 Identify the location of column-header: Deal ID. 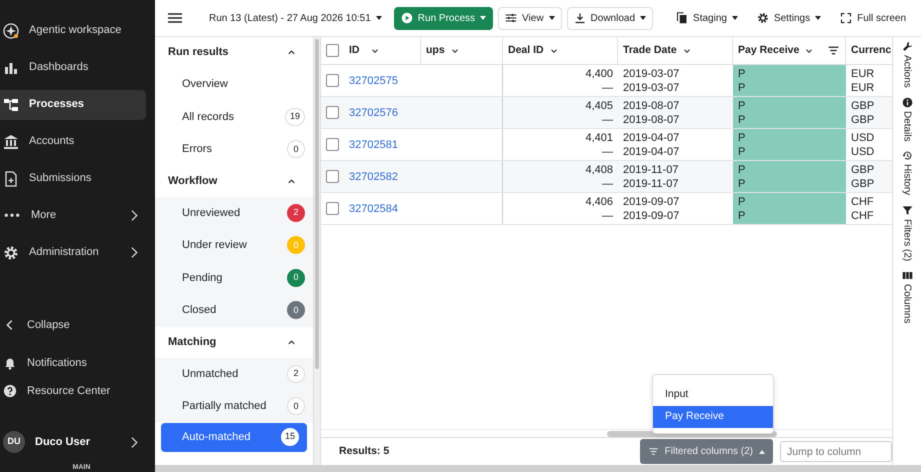
(560, 50).